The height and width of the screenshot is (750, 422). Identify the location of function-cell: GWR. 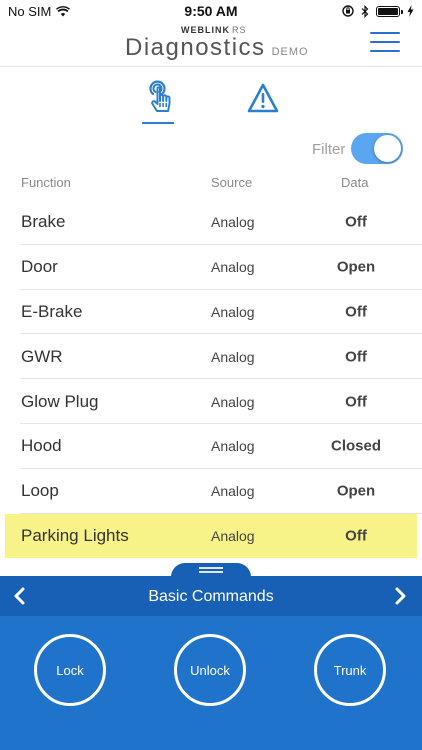
(42, 356).